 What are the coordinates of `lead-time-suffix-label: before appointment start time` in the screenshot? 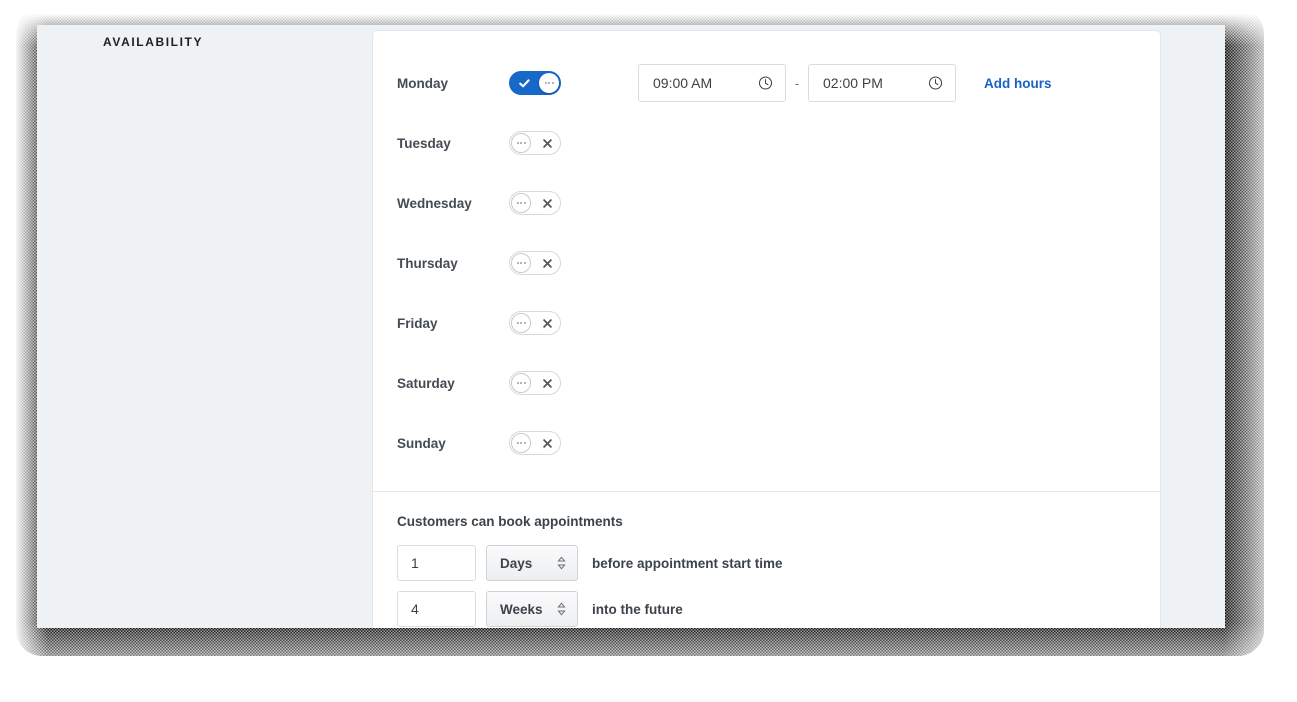 It's located at (687, 563).